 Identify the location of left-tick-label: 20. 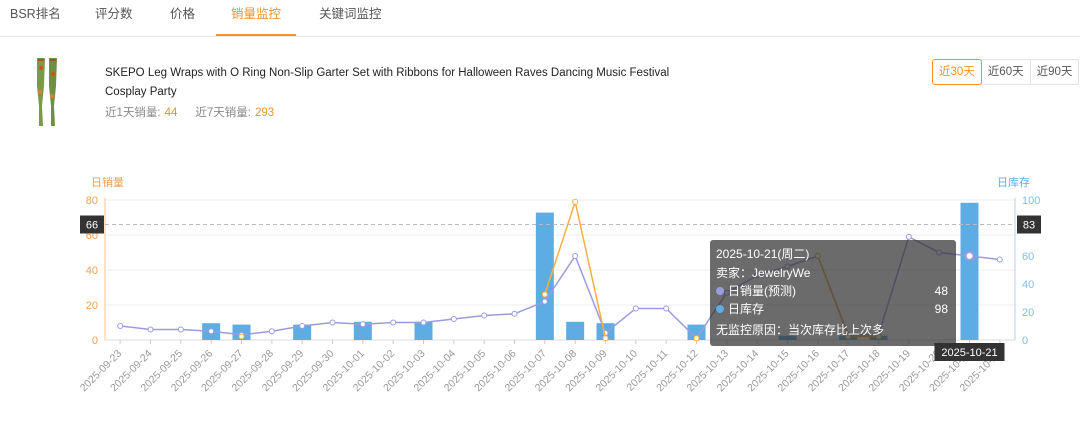
(92, 306).